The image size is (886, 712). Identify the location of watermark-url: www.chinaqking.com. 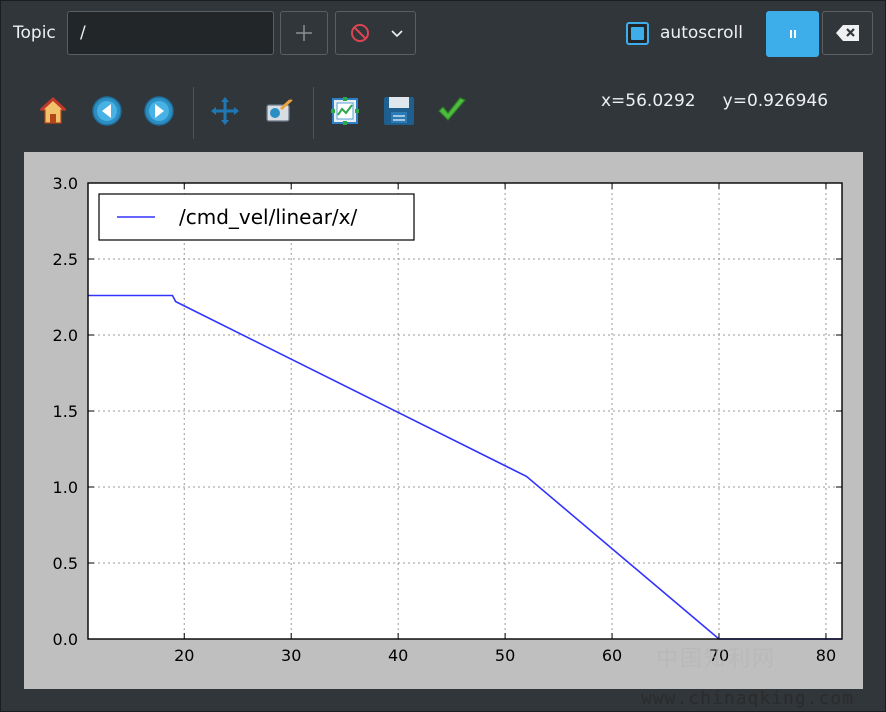
(748, 698).